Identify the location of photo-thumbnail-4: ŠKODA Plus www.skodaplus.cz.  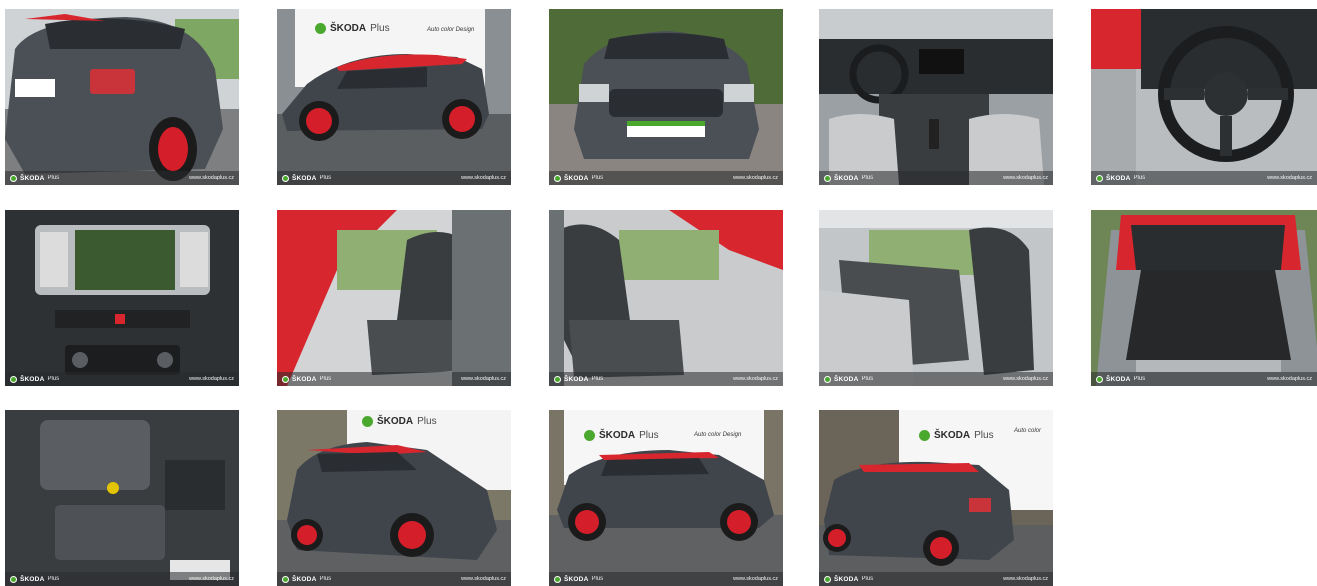
(936, 97).